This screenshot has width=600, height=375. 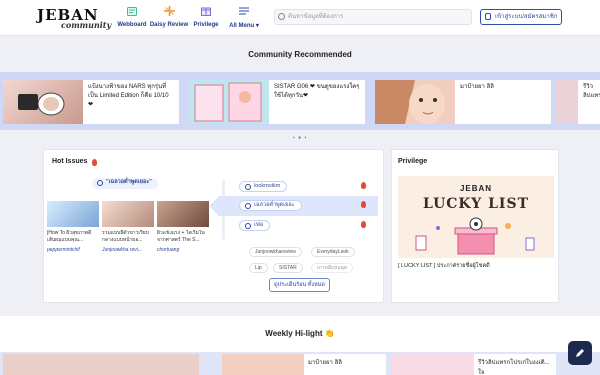 What do you see at coordinates (475, 204) in the screenshot?
I see `banner-title: LUCKY LIST` at bounding box center [475, 204].